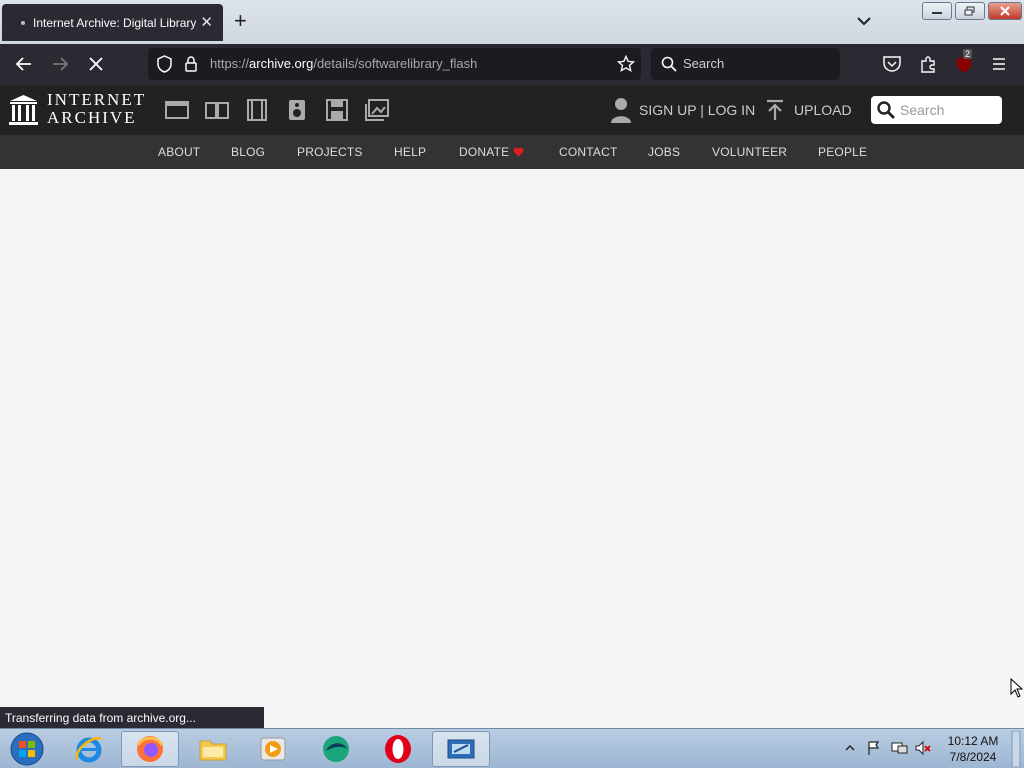 This screenshot has width=1024, height=768. I want to click on nav-about: ABOUT, so click(179, 152).